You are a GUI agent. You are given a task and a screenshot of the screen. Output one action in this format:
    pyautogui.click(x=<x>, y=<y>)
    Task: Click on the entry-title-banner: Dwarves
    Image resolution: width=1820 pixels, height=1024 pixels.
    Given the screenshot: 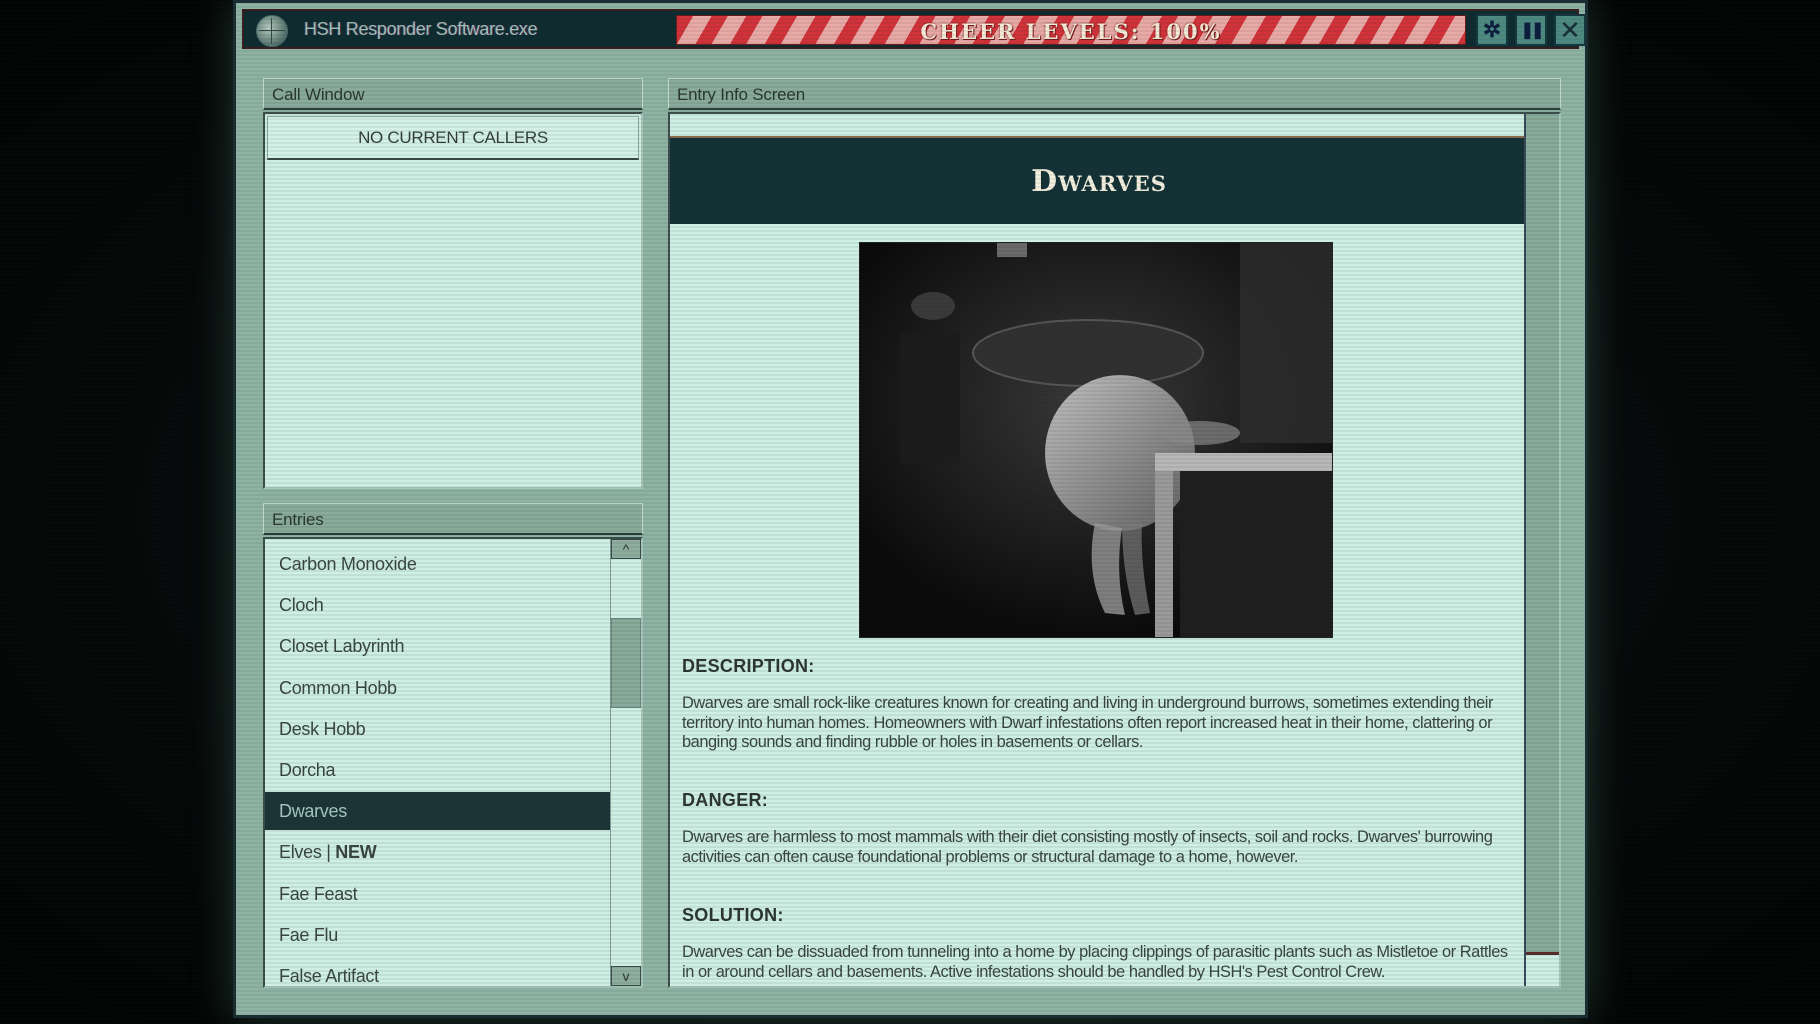 What is the action you would take?
    pyautogui.click(x=1099, y=180)
    